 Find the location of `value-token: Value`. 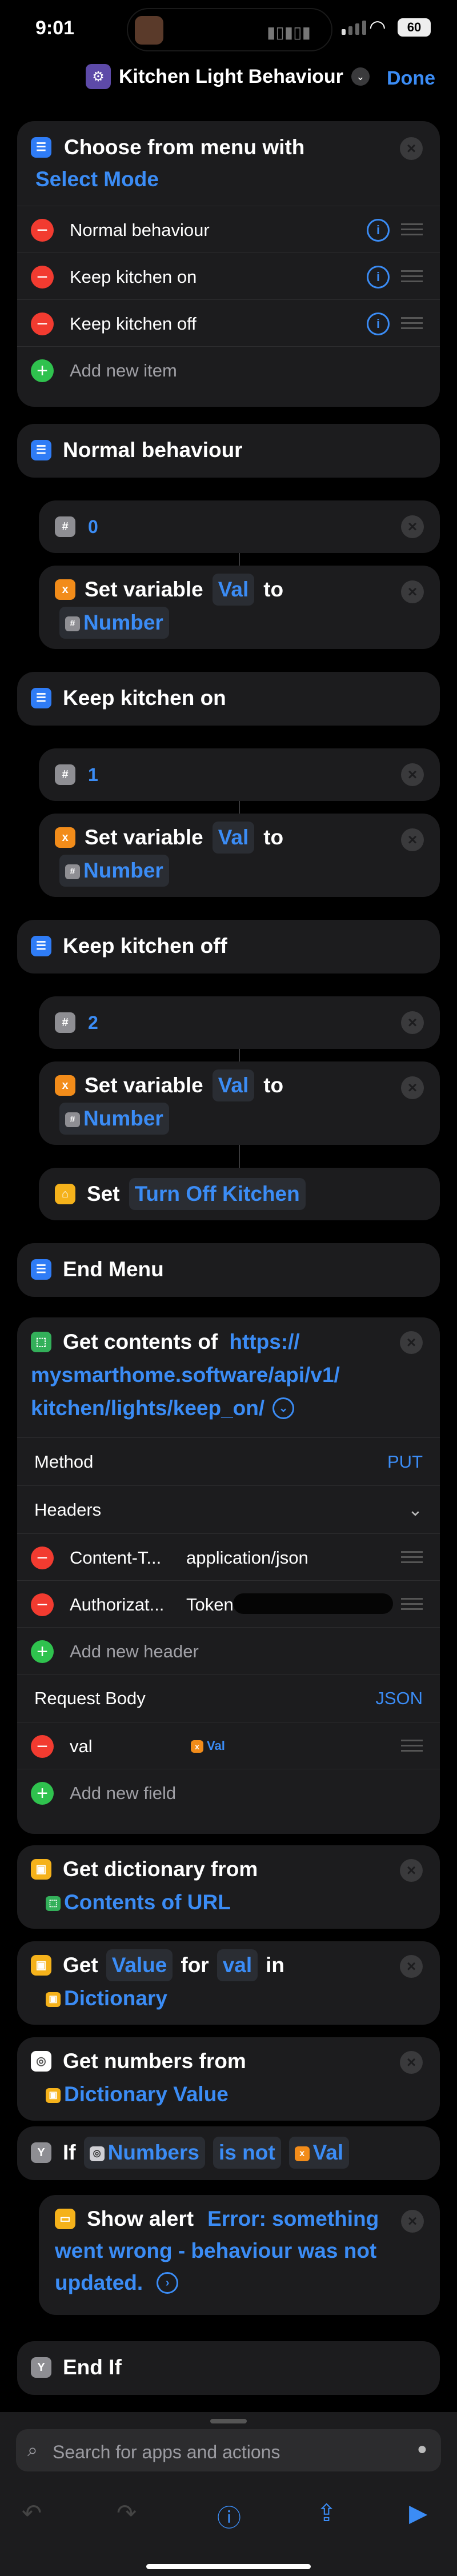

value-token: Value is located at coordinates (139, 1965).